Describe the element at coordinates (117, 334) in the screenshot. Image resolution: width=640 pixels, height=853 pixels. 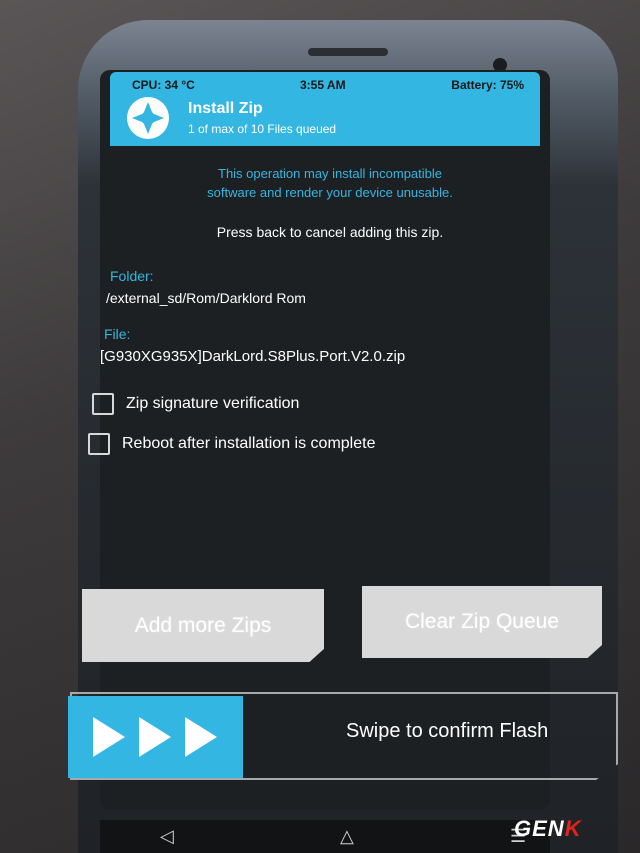
I see `file-label: File:` at that location.